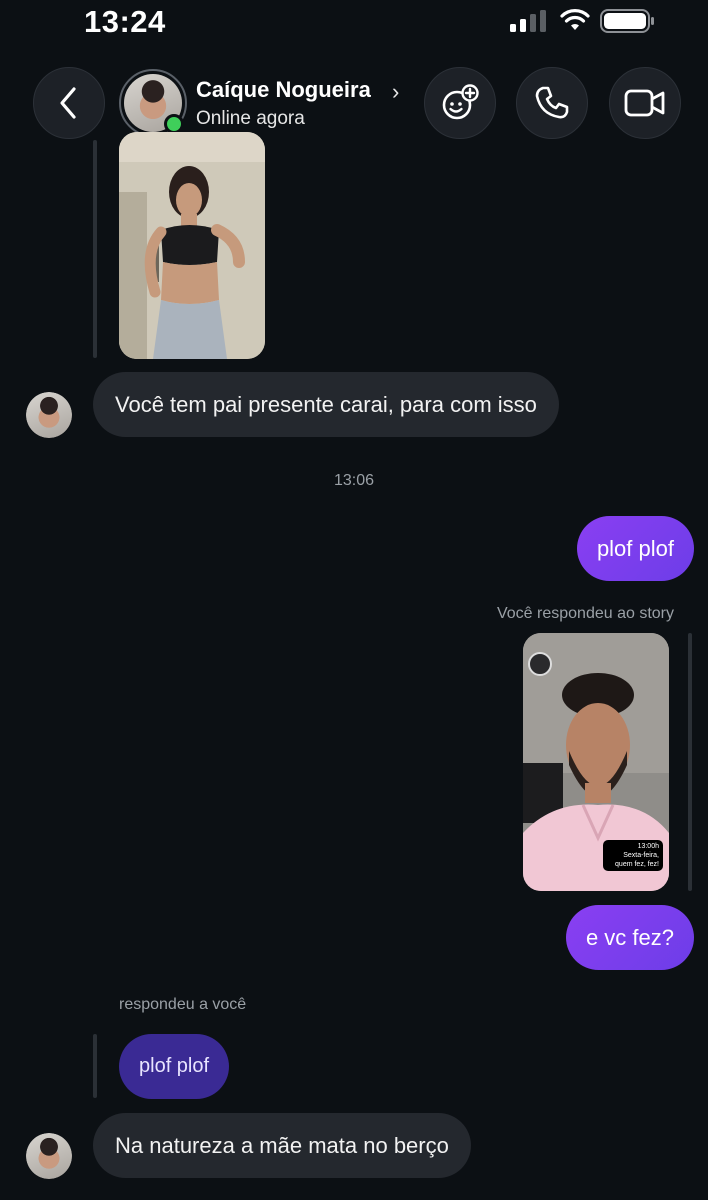  I want to click on video-call-button, so click(645, 103).